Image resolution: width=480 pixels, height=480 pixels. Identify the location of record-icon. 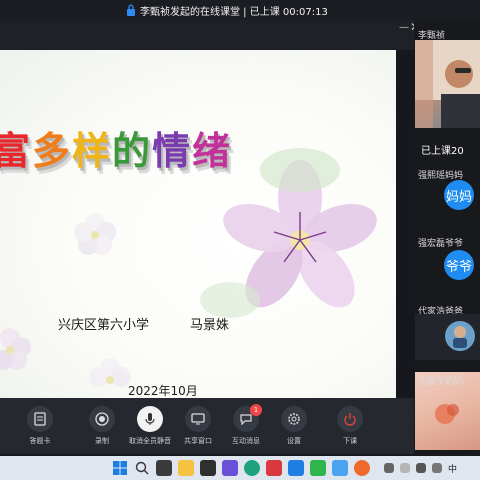
(102, 419).